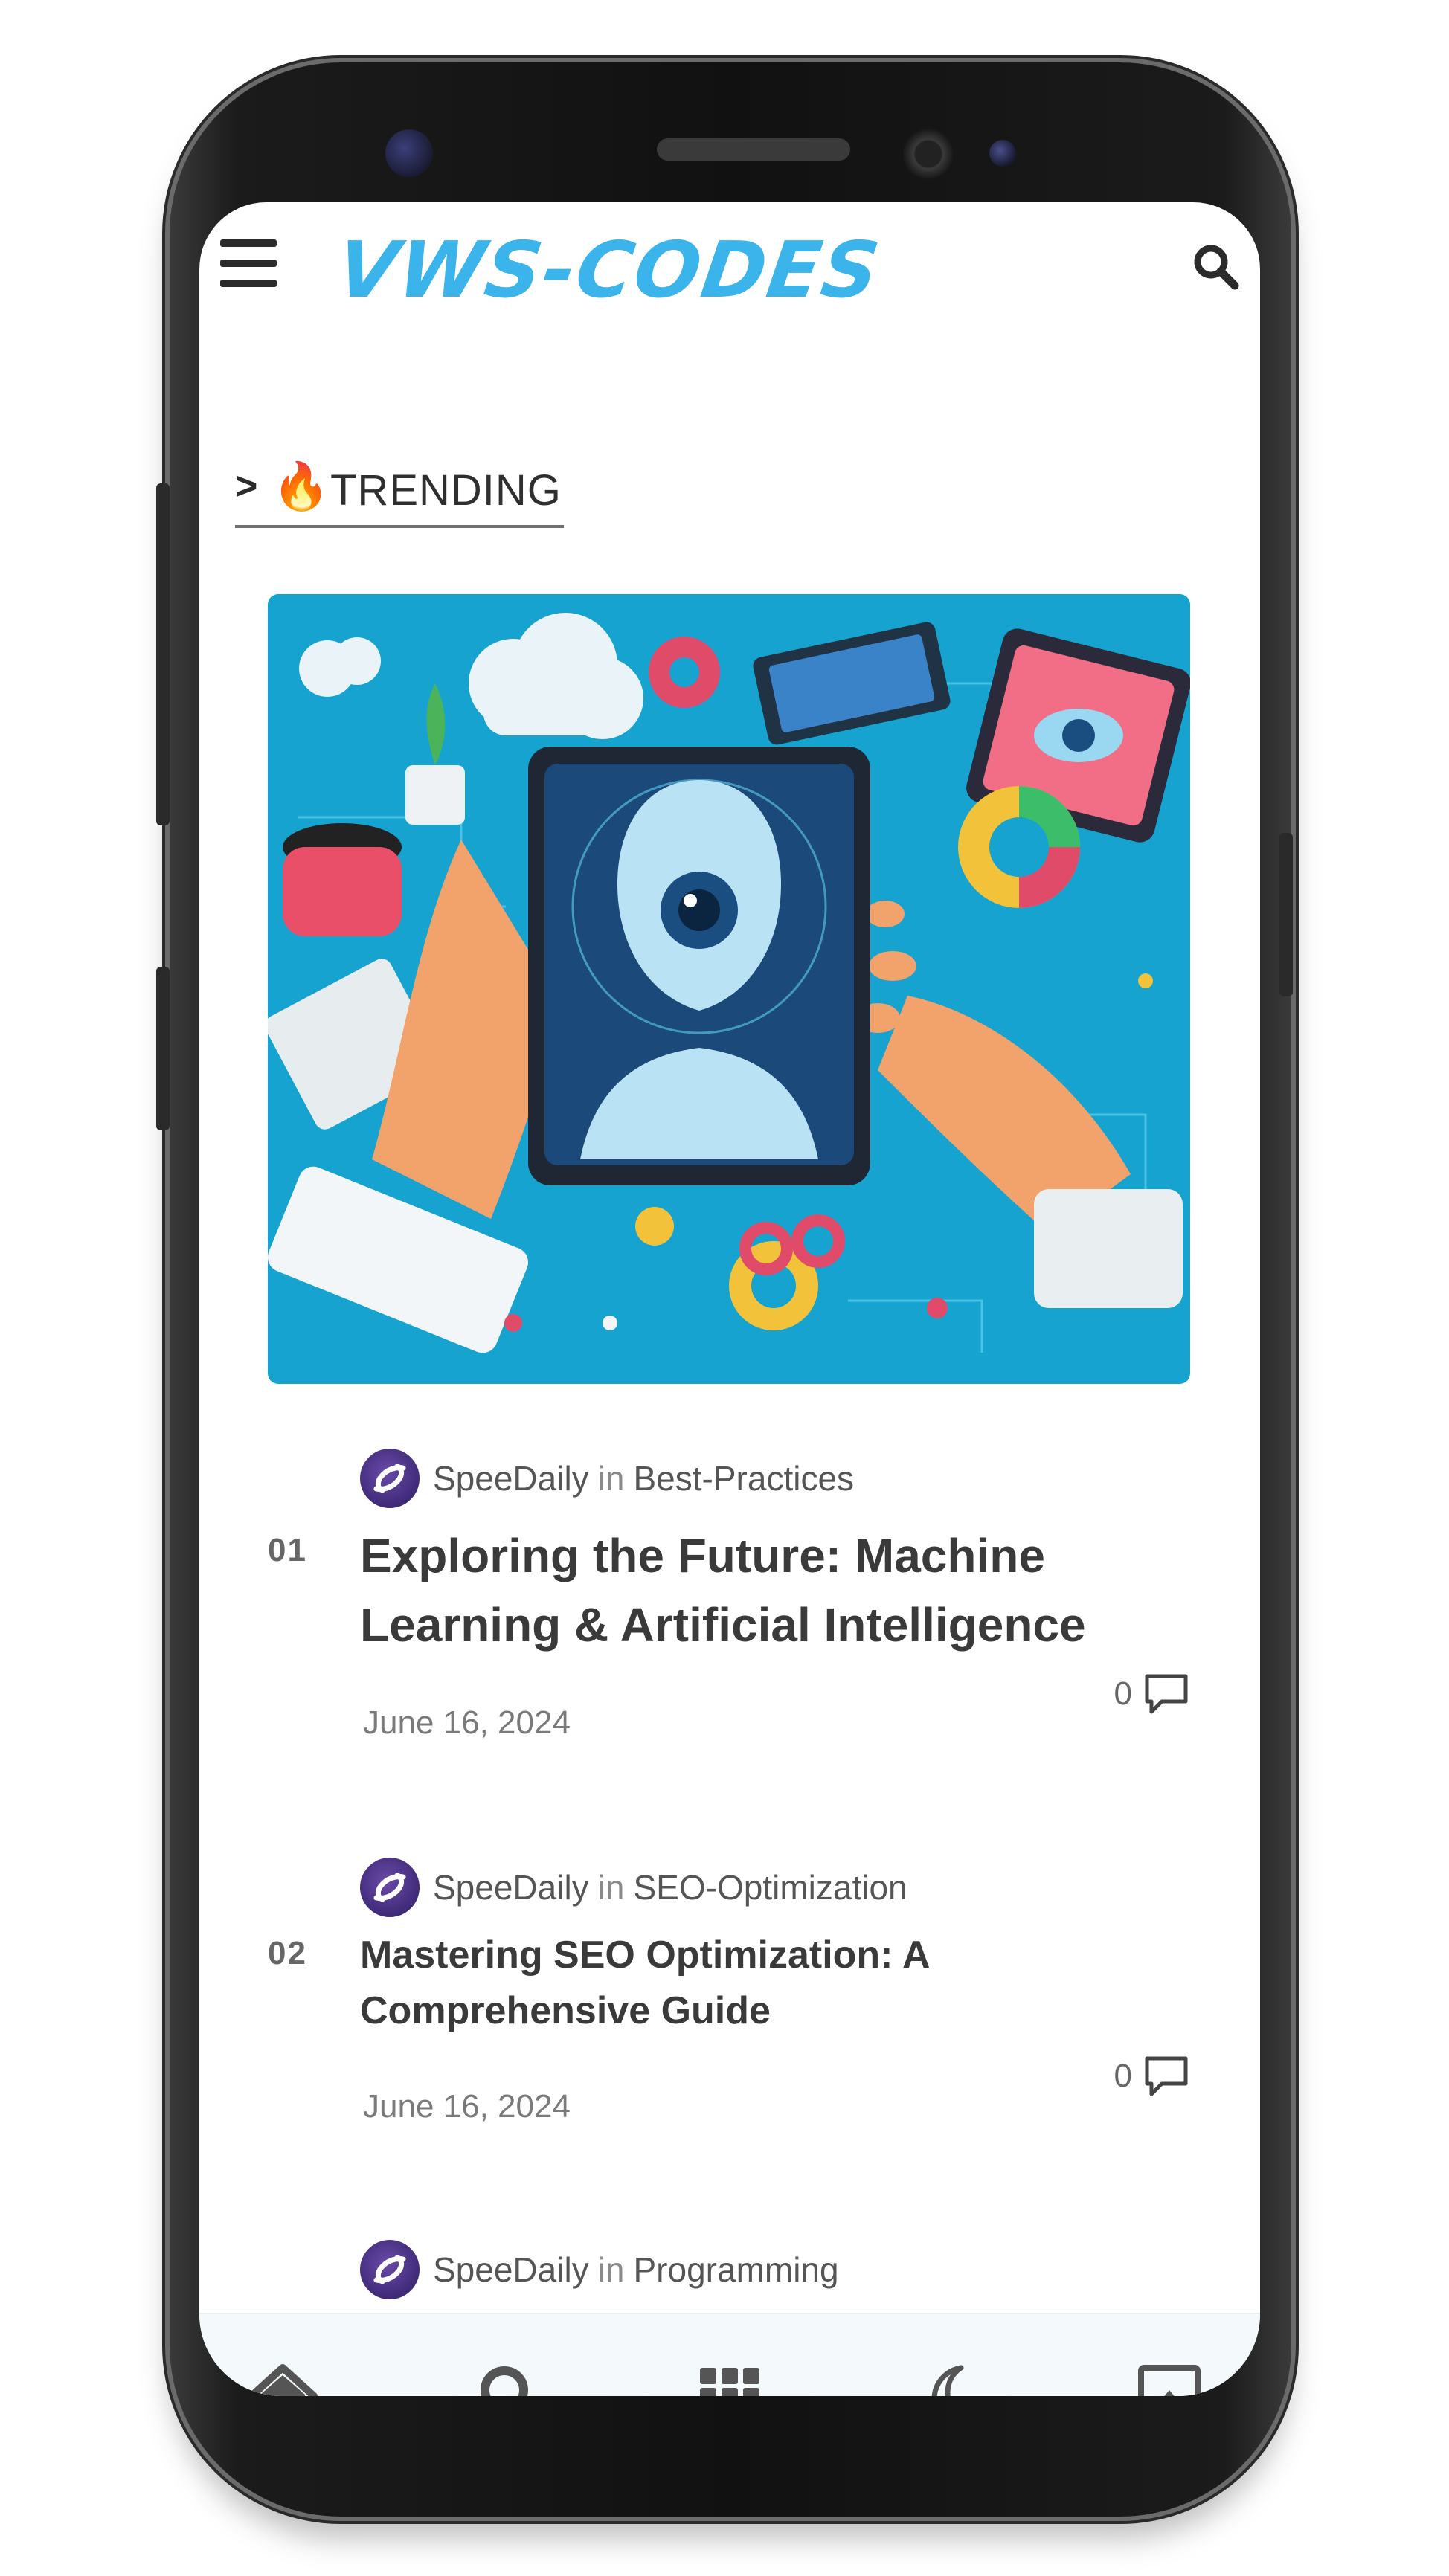  Describe the element at coordinates (409, 153) in the screenshot. I see `front-camera-icon` at that location.